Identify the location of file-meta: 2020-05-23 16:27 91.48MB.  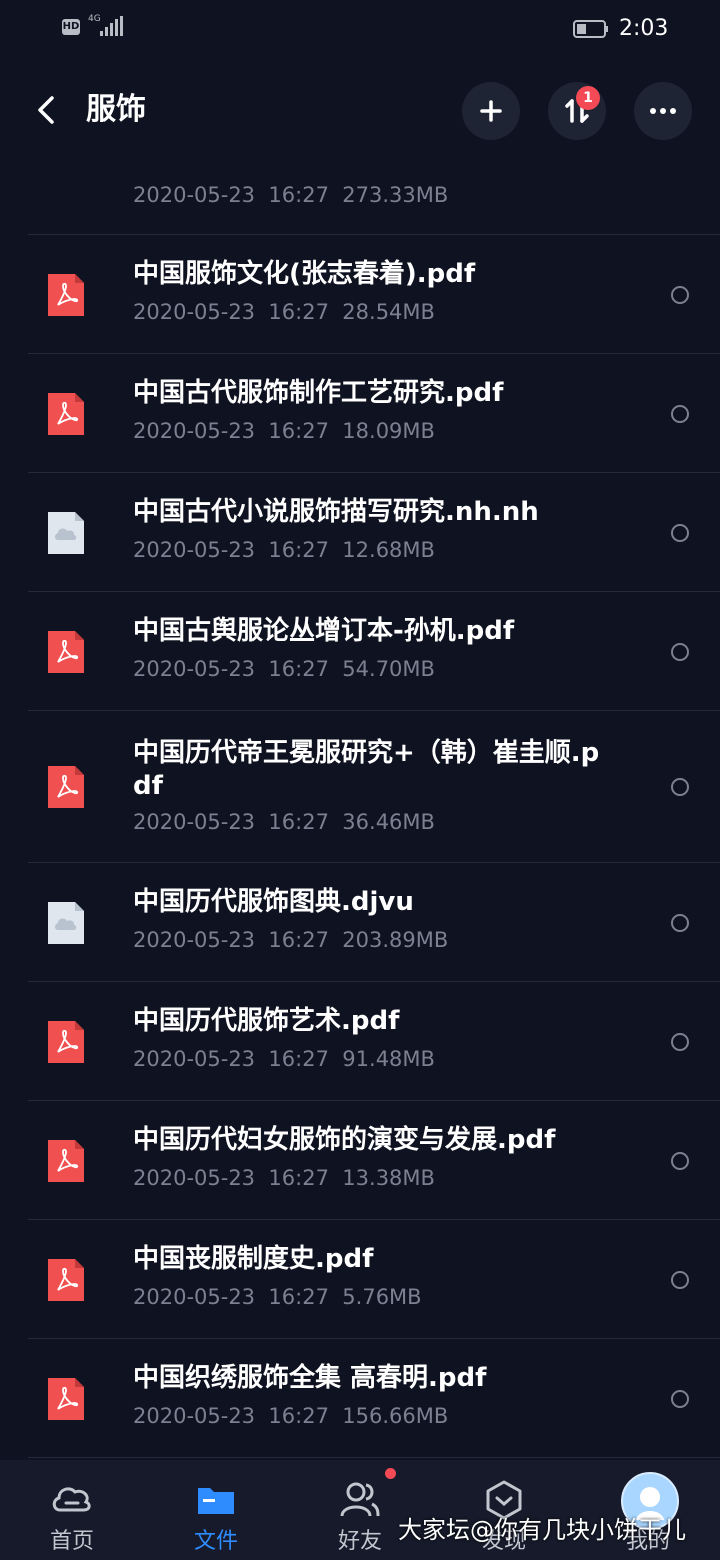
(284, 1059).